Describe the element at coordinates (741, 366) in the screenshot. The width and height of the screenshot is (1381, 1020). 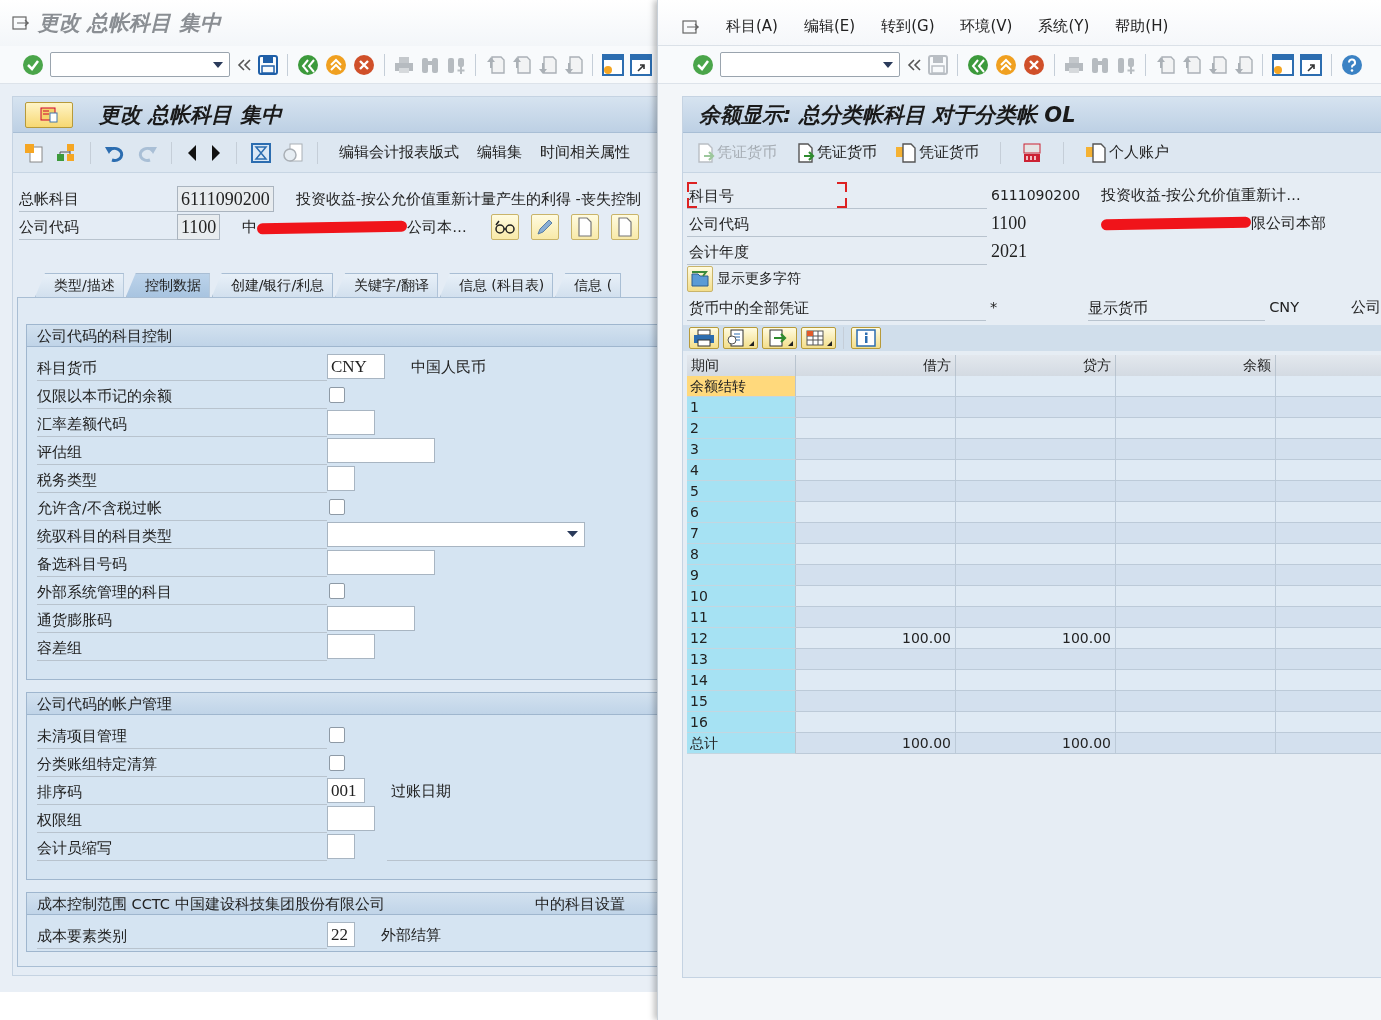
I see `column-header: 期间` at that location.